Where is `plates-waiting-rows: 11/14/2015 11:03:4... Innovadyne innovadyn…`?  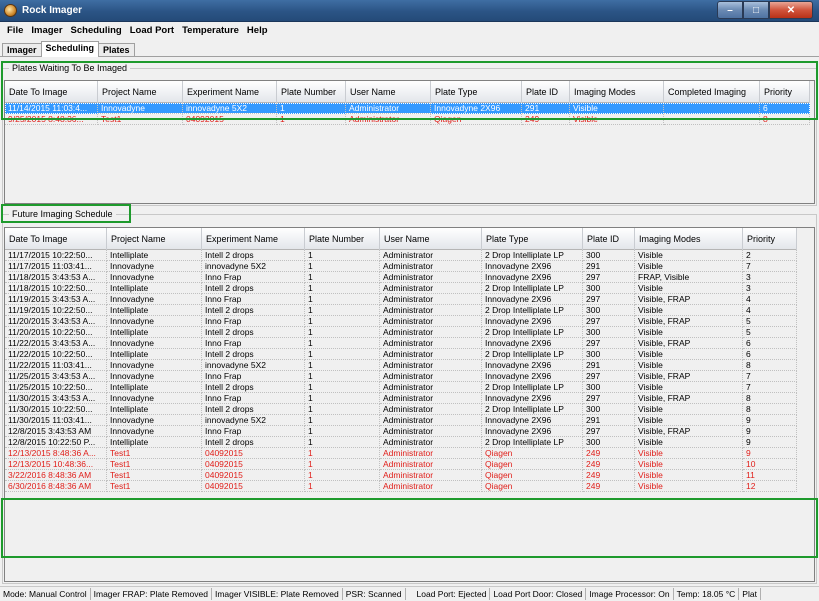
plates-waiting-rows: 11/14/2015 11:03:4... Innovadyne innovadyn… is located at coordinates (407, 114).